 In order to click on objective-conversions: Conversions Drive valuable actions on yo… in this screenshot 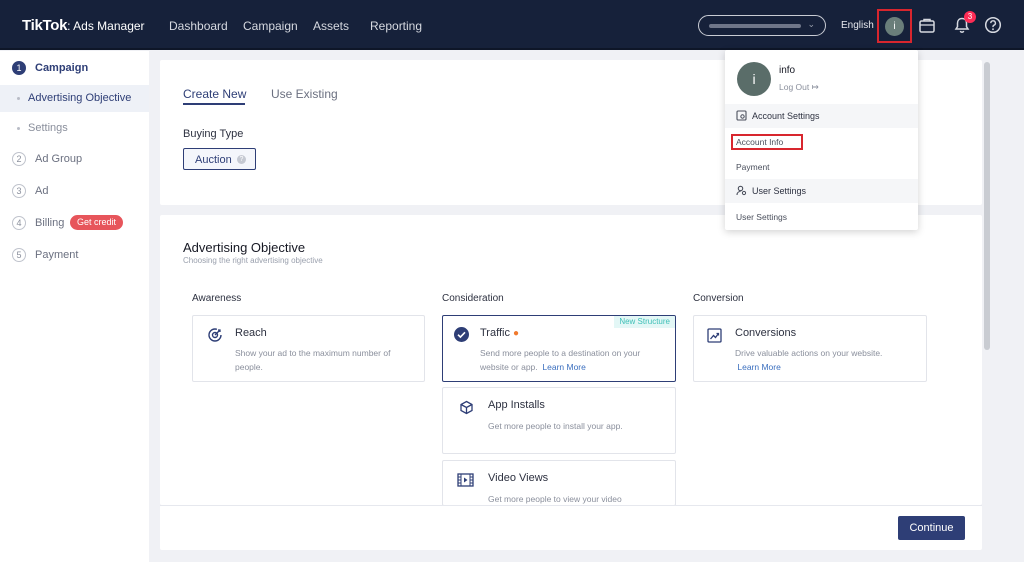, I will do `click(810, 348)`.